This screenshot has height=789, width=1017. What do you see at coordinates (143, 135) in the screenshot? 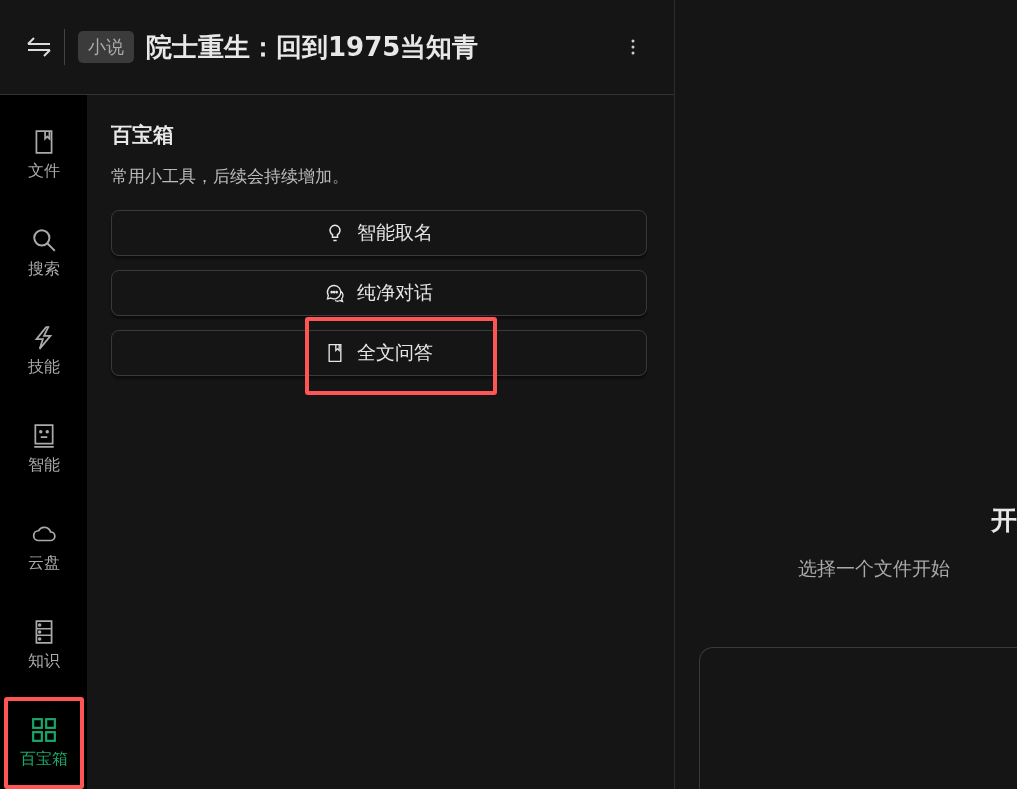
I see `panel-title: 百宝箱` at bounding box center [143, 135].